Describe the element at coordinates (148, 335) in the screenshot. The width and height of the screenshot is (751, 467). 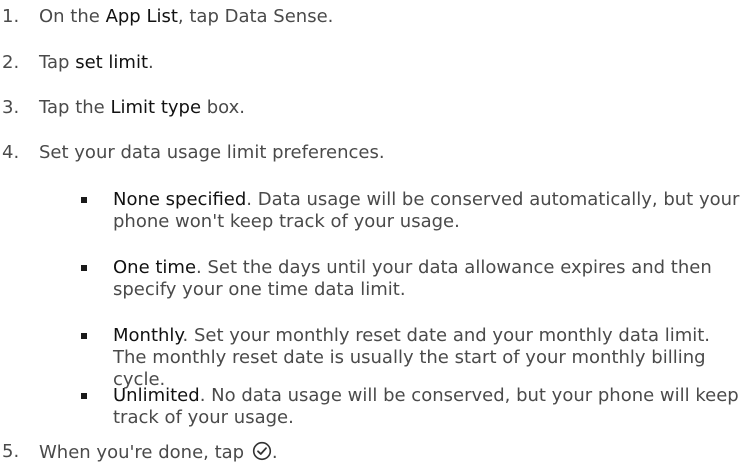
I see `option-title: Monthly` at that location.